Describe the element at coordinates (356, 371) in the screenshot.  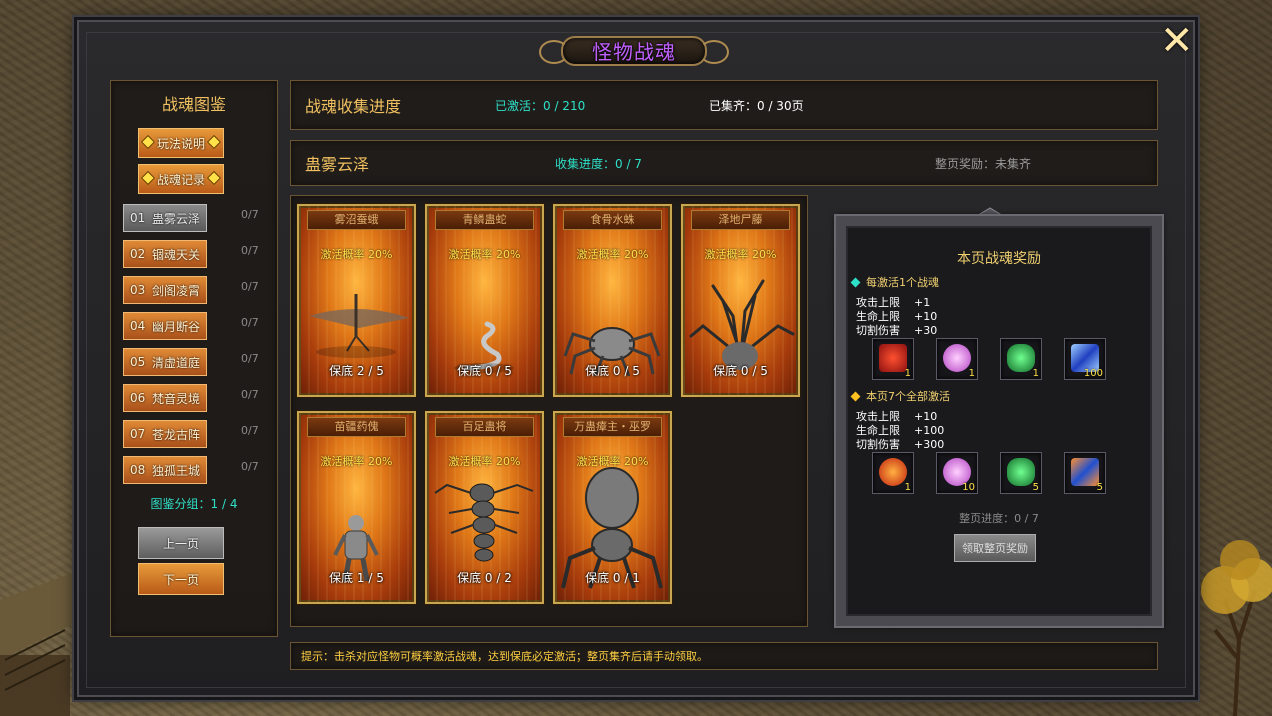
I see `card-guarantee: 保底 2 / 5` at that location.